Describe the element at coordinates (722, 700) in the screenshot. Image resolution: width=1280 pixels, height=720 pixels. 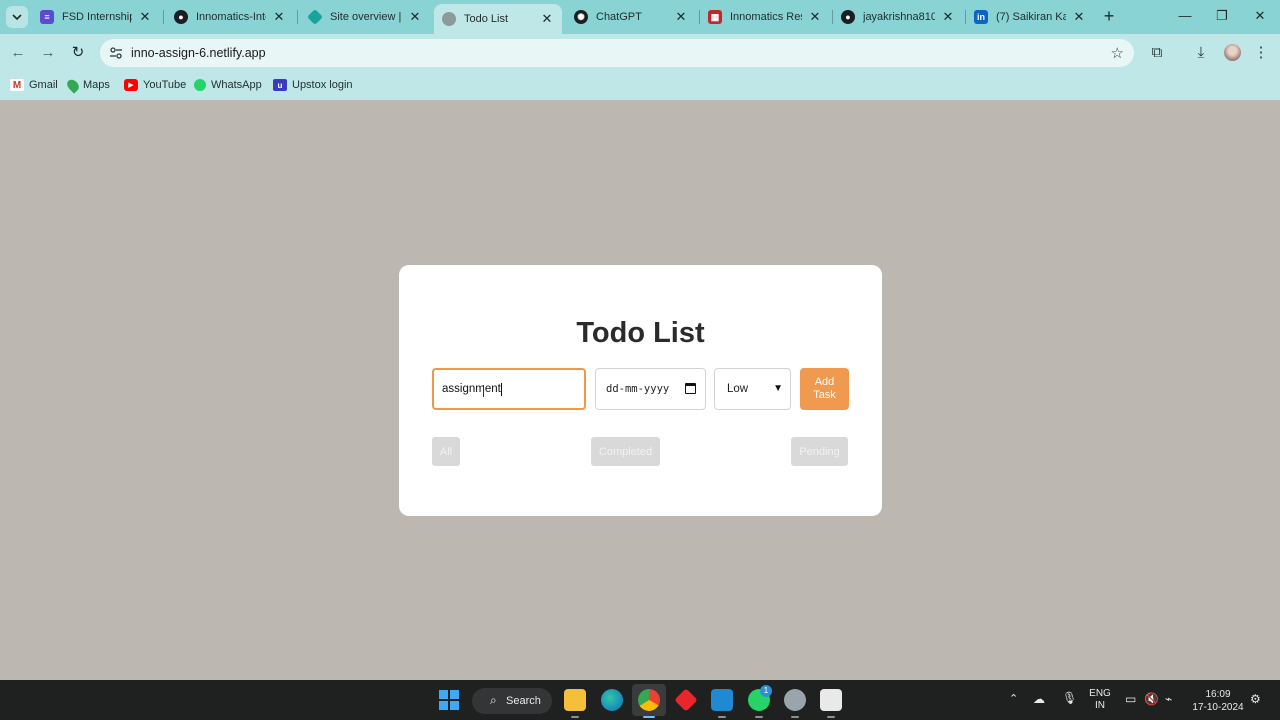
I see `vscode-icon` at that location.